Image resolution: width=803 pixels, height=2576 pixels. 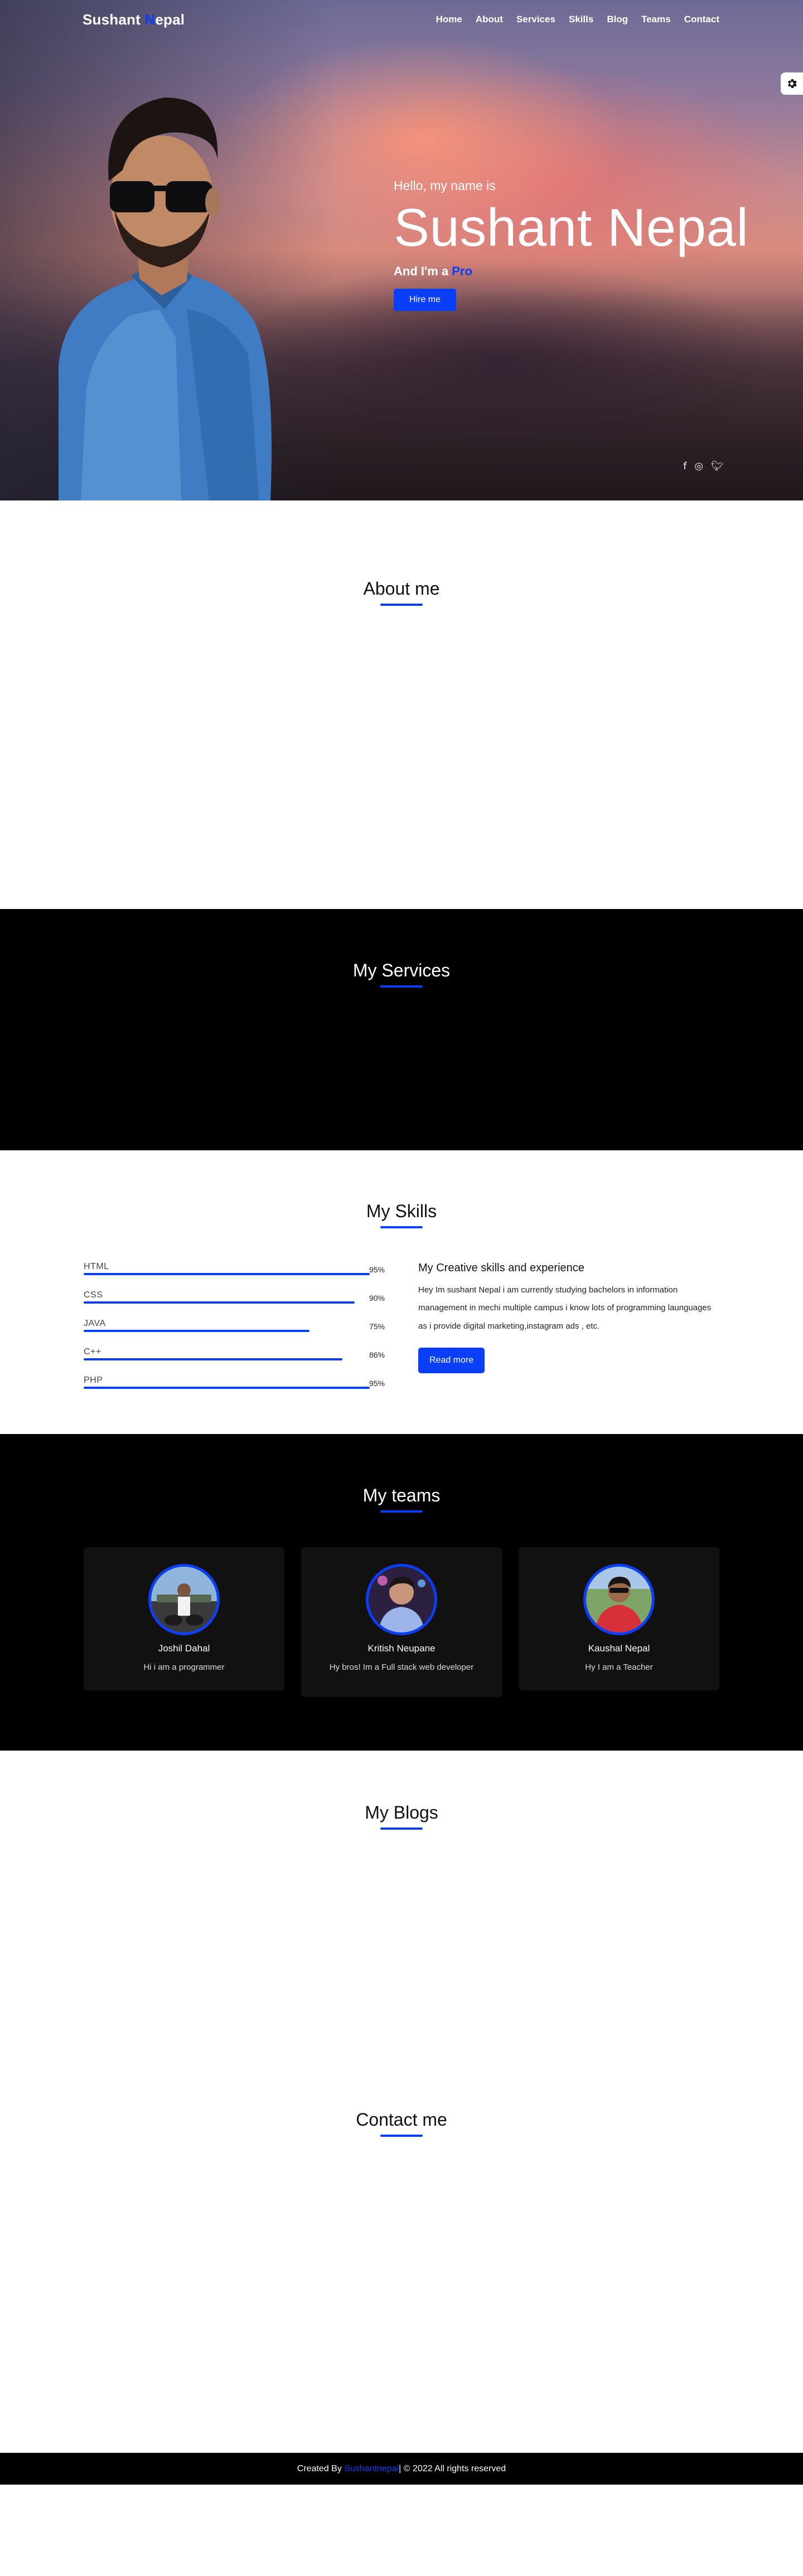 I want to click on hero-greeting: Hello, my name is, so click(x=445, y=185).